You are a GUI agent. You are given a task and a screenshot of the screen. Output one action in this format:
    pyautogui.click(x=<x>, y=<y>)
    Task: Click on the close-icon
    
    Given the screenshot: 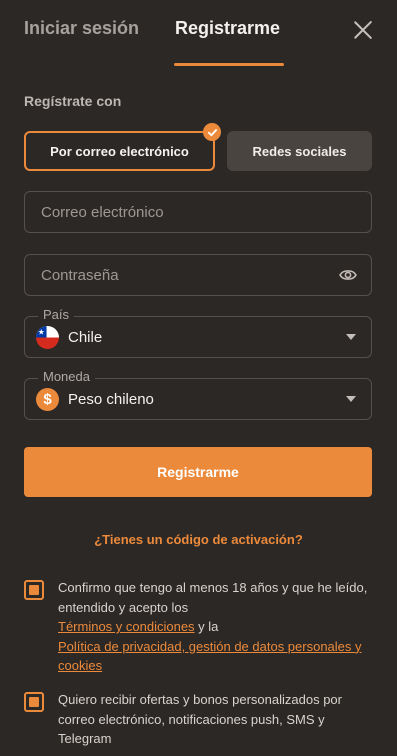 What is the action you would take?
    pyautogui.click(x=363, y=30)
    